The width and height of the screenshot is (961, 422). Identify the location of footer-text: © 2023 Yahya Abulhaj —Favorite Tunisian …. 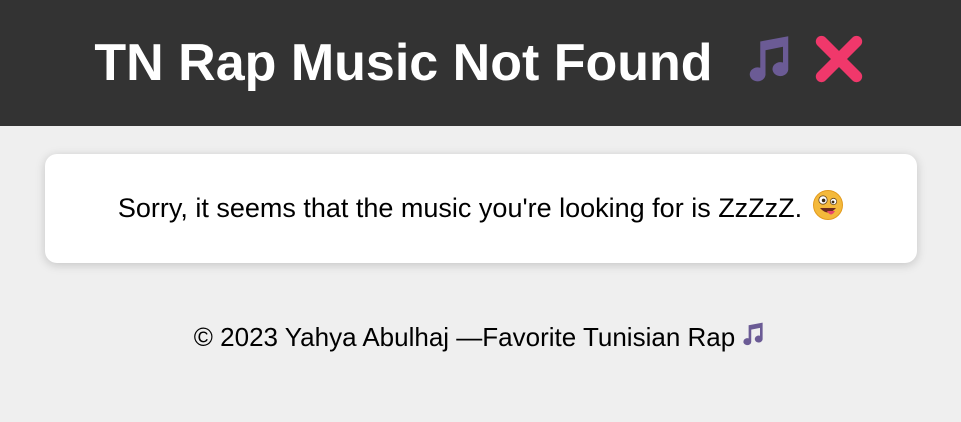
(464, 337).